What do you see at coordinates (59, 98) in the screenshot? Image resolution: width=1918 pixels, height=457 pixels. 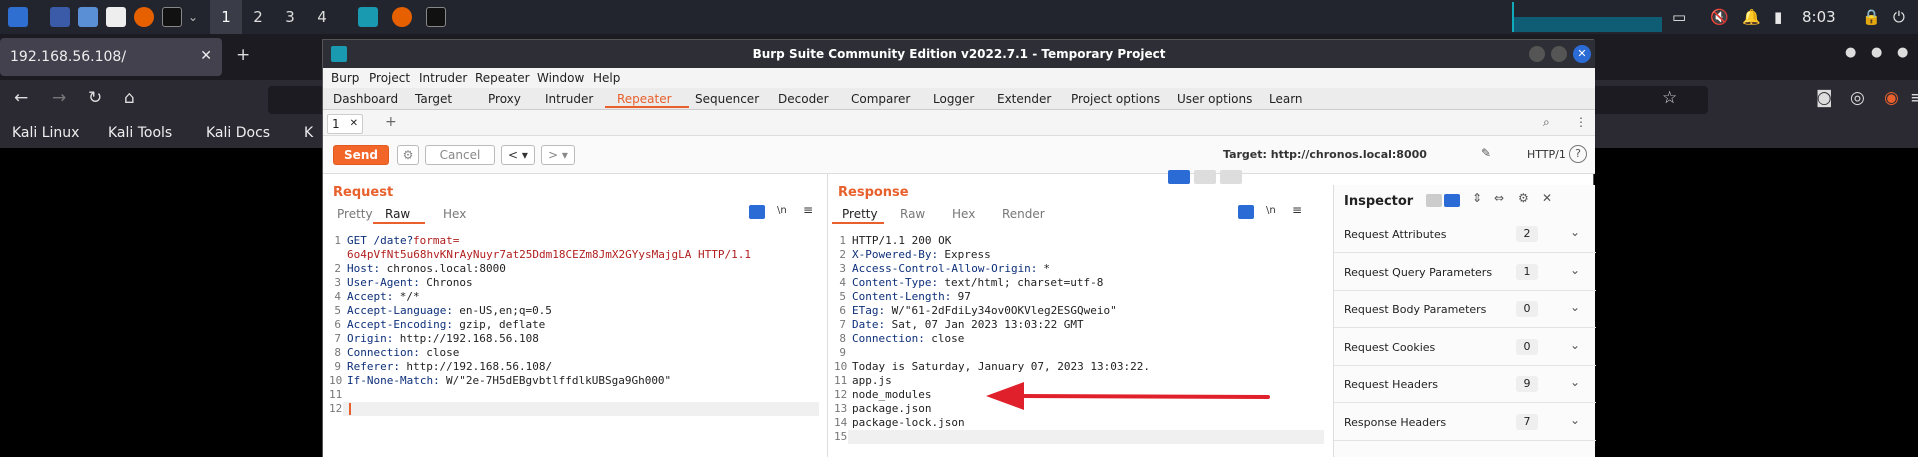 I see `forward-icon: →` at bounding box center [59, 98].